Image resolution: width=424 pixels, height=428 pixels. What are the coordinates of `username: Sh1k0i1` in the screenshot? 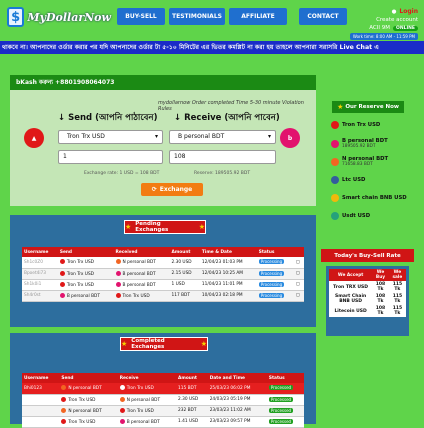 It's located at (40, 285).